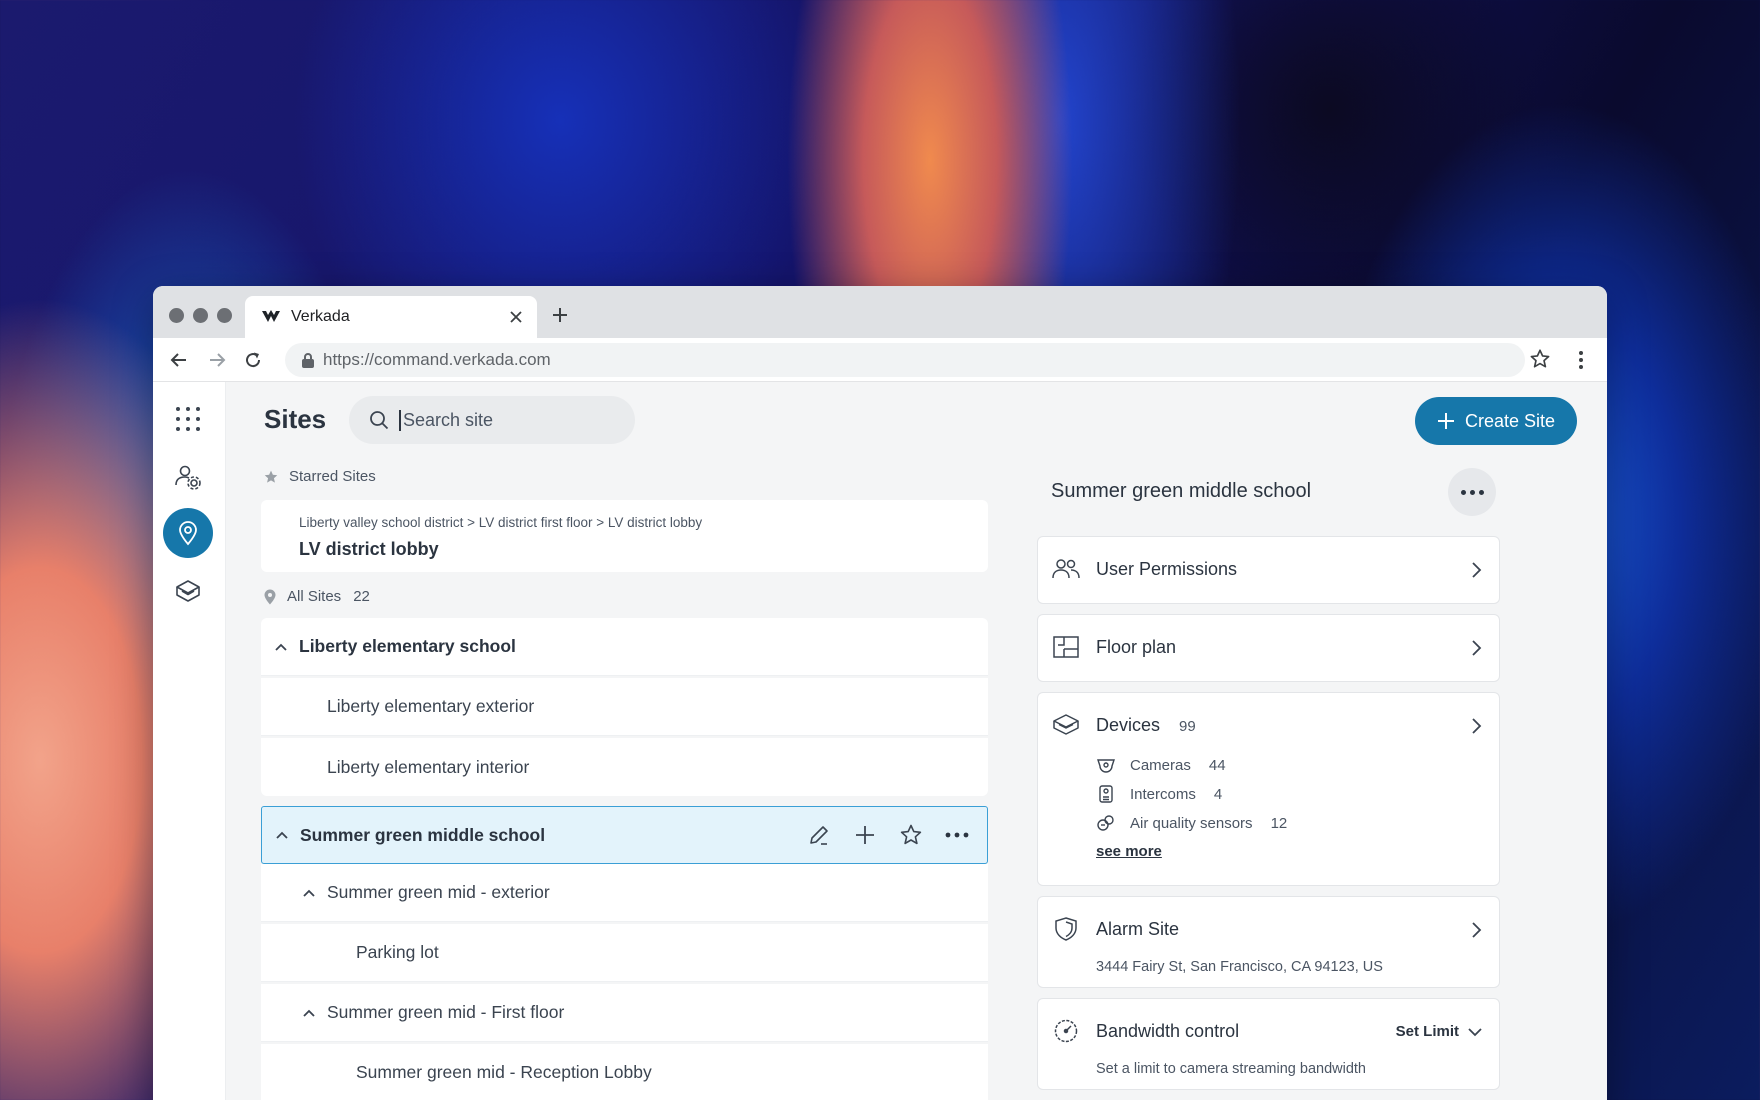  What do you see at coordinates (1167, 569) in the screenshot?
I see `user-permissions-label: User Permissions` at bounding box center [1167, 569].